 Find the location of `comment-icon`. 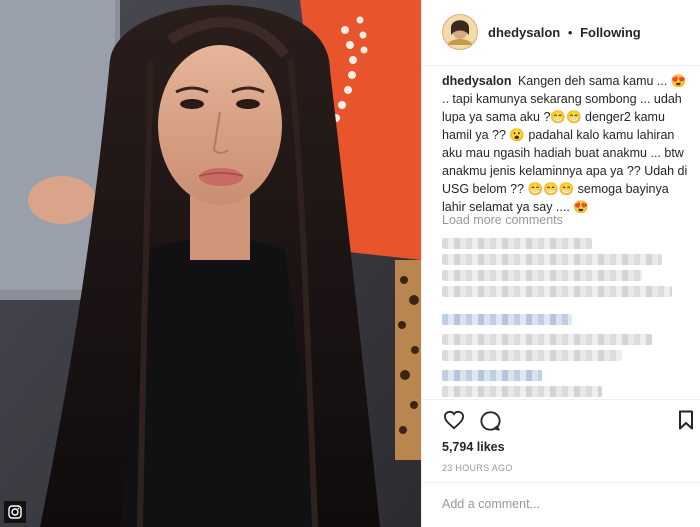

comment-icon is located at coordinates (490, 423).